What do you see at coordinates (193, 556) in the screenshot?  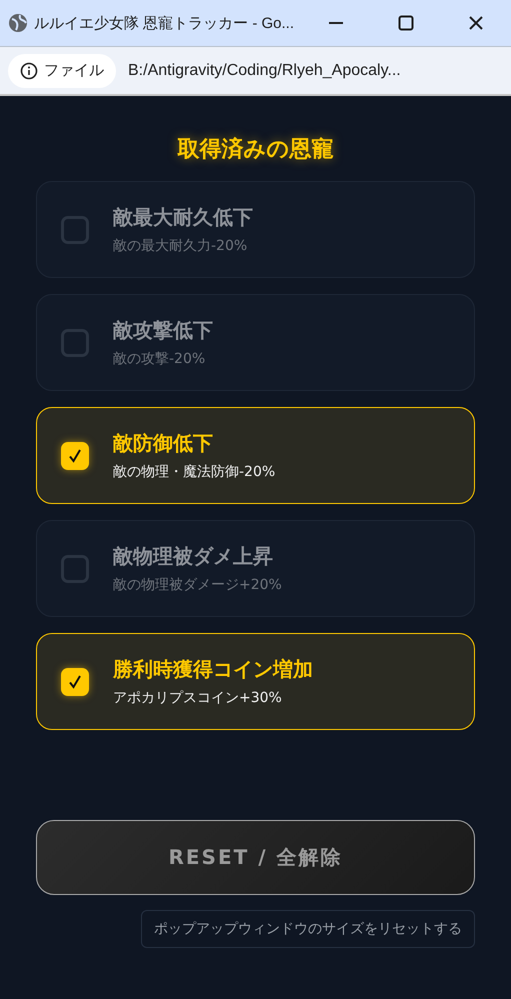 I see `blessing-name: 敵物理被ダメ上昇` at bounding box center [193, 556].